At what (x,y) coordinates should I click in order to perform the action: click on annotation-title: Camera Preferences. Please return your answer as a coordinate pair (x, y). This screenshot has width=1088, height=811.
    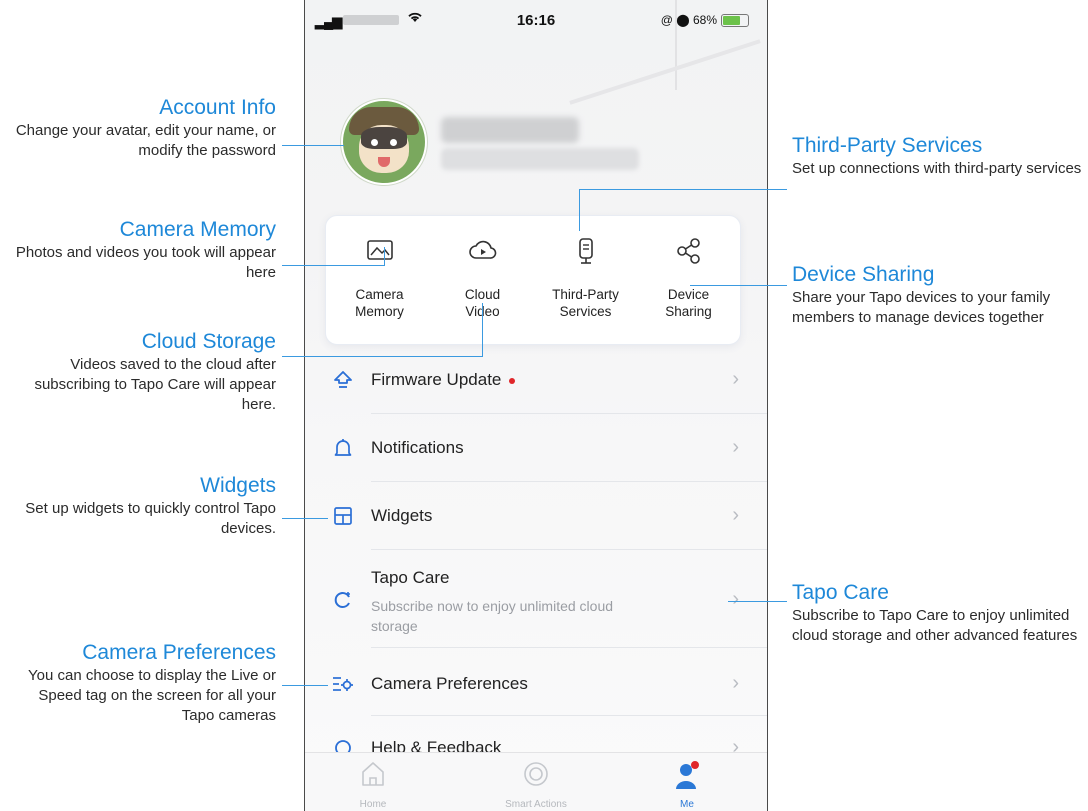
    Looking at the image, I should click on (179, 652).